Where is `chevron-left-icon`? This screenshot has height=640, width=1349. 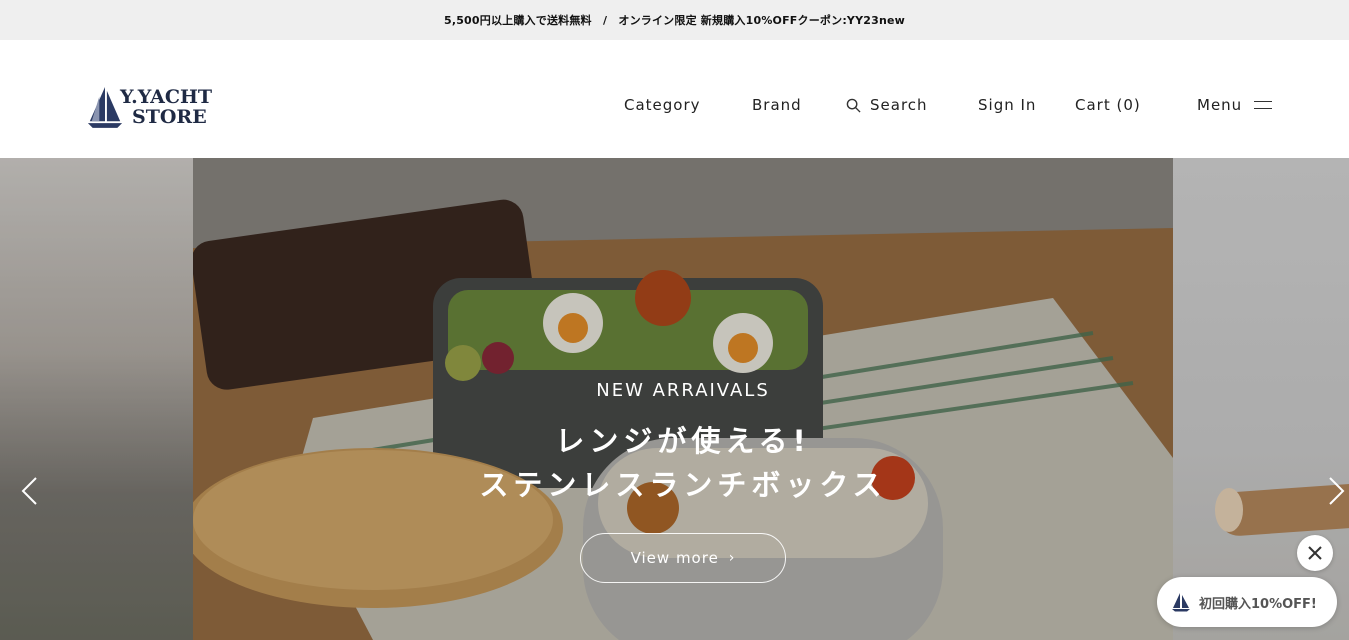
chevron-left-icon is located at coordinates (30, 491).